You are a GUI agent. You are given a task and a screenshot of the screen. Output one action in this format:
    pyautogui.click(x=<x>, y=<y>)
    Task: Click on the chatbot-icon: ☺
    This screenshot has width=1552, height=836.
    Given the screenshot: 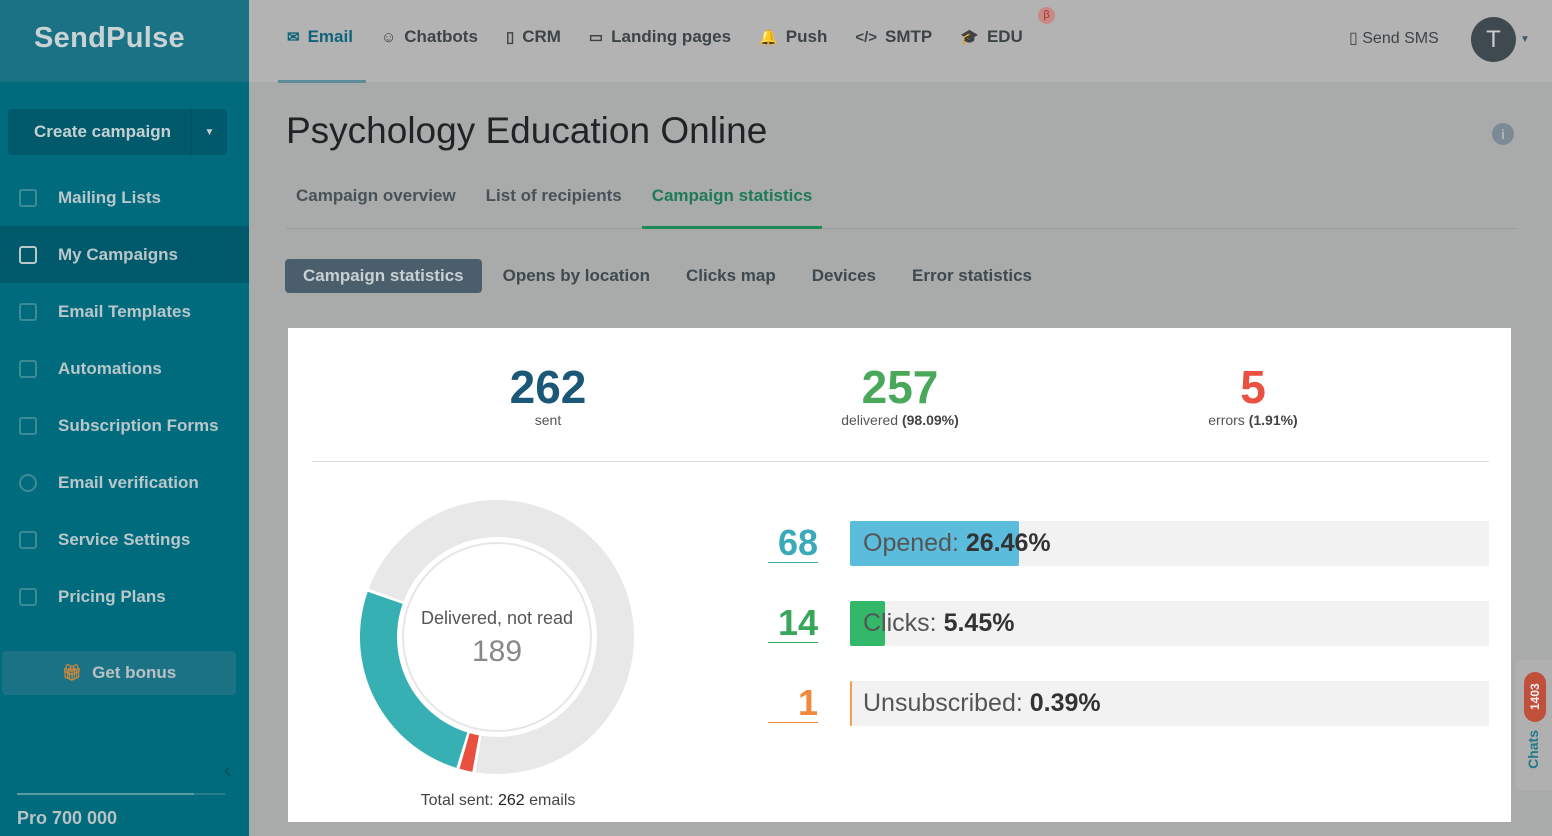 What is the action you would take?
    pyautogui.click(x=388, y=37)
    